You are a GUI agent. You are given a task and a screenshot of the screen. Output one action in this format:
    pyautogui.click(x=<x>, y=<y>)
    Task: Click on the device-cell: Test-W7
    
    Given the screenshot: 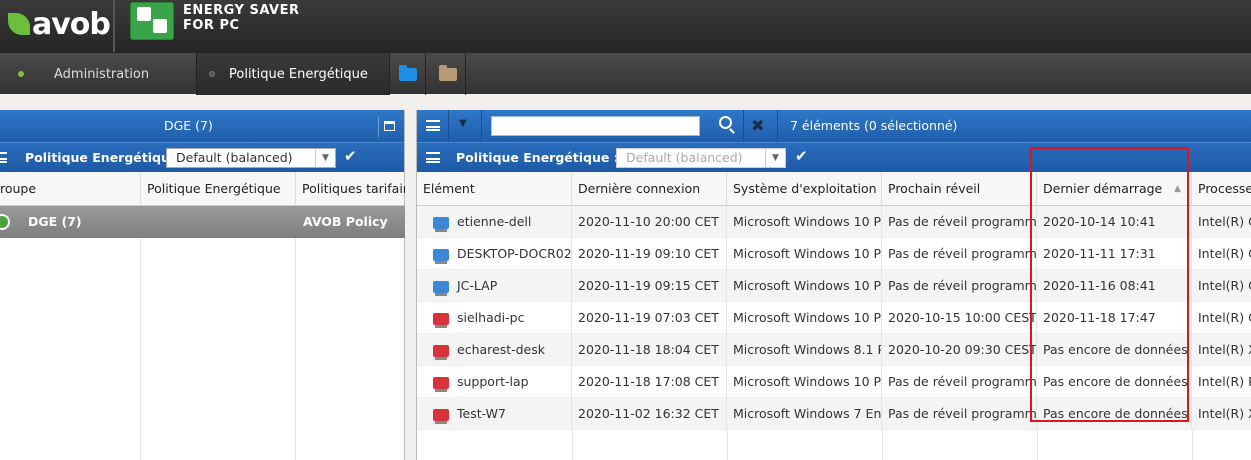 What is the action you would take?
    pyautogui.click(x=494, y=414)
    